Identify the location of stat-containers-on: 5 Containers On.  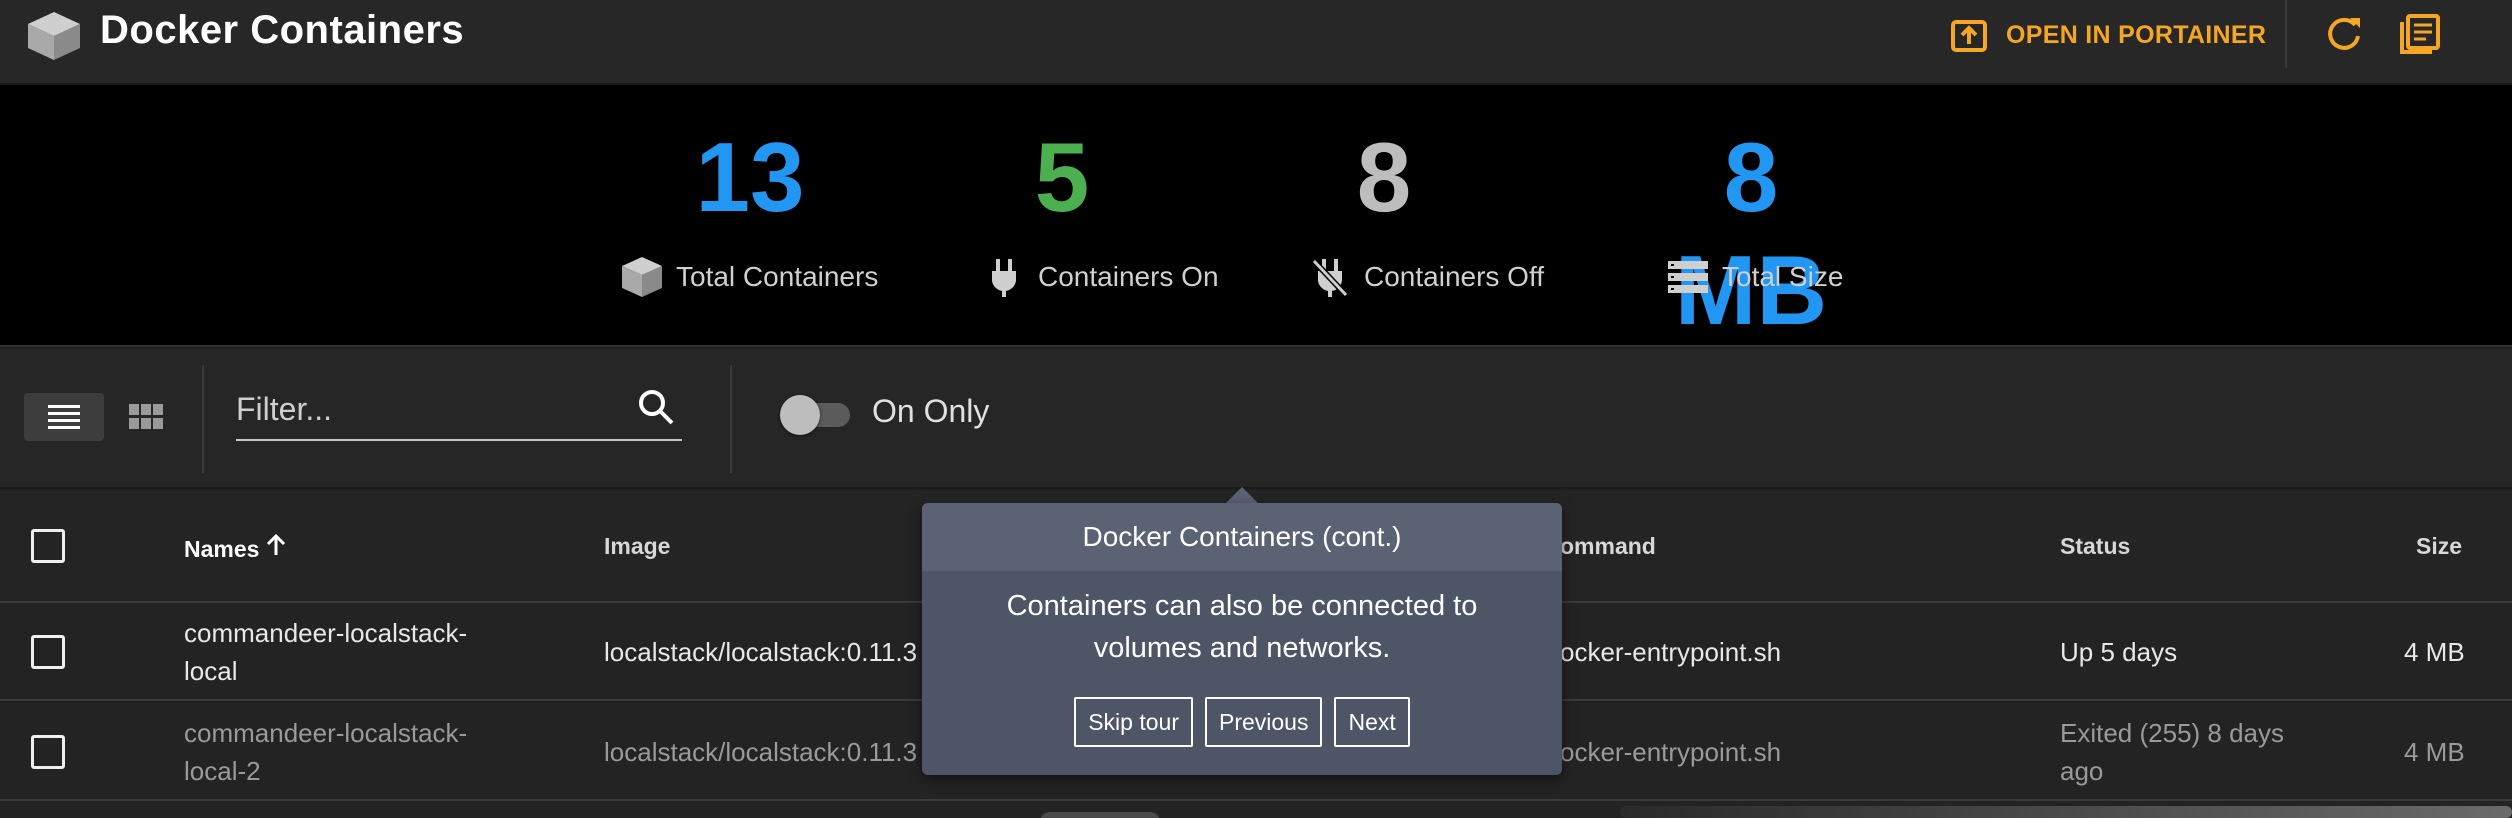
(1102, 216).